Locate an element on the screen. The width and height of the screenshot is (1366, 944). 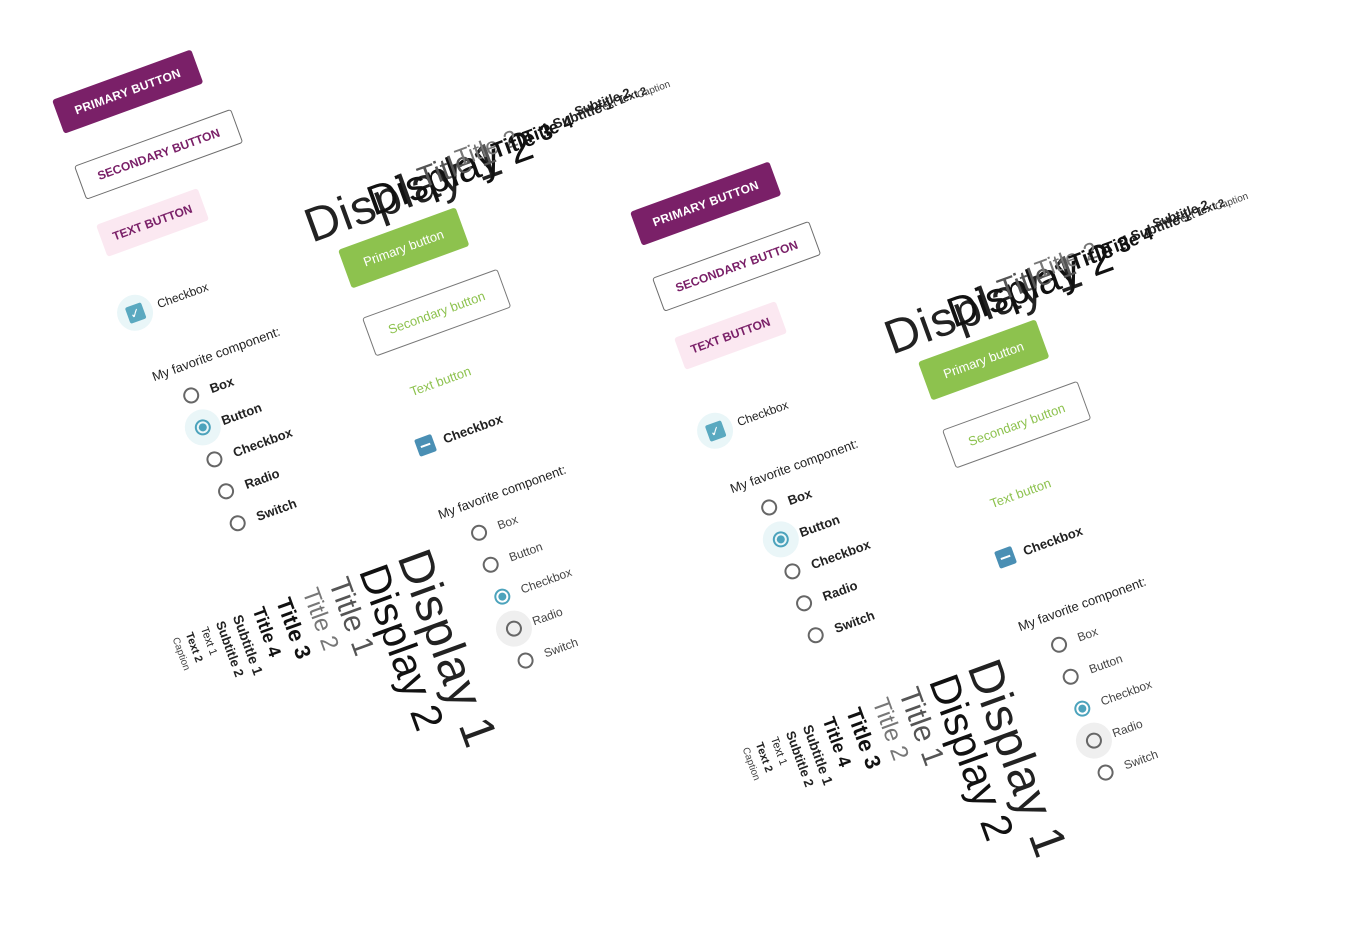
panel-b-text-wrap: TEXT BUTTON is located at coordinates (730, 335).